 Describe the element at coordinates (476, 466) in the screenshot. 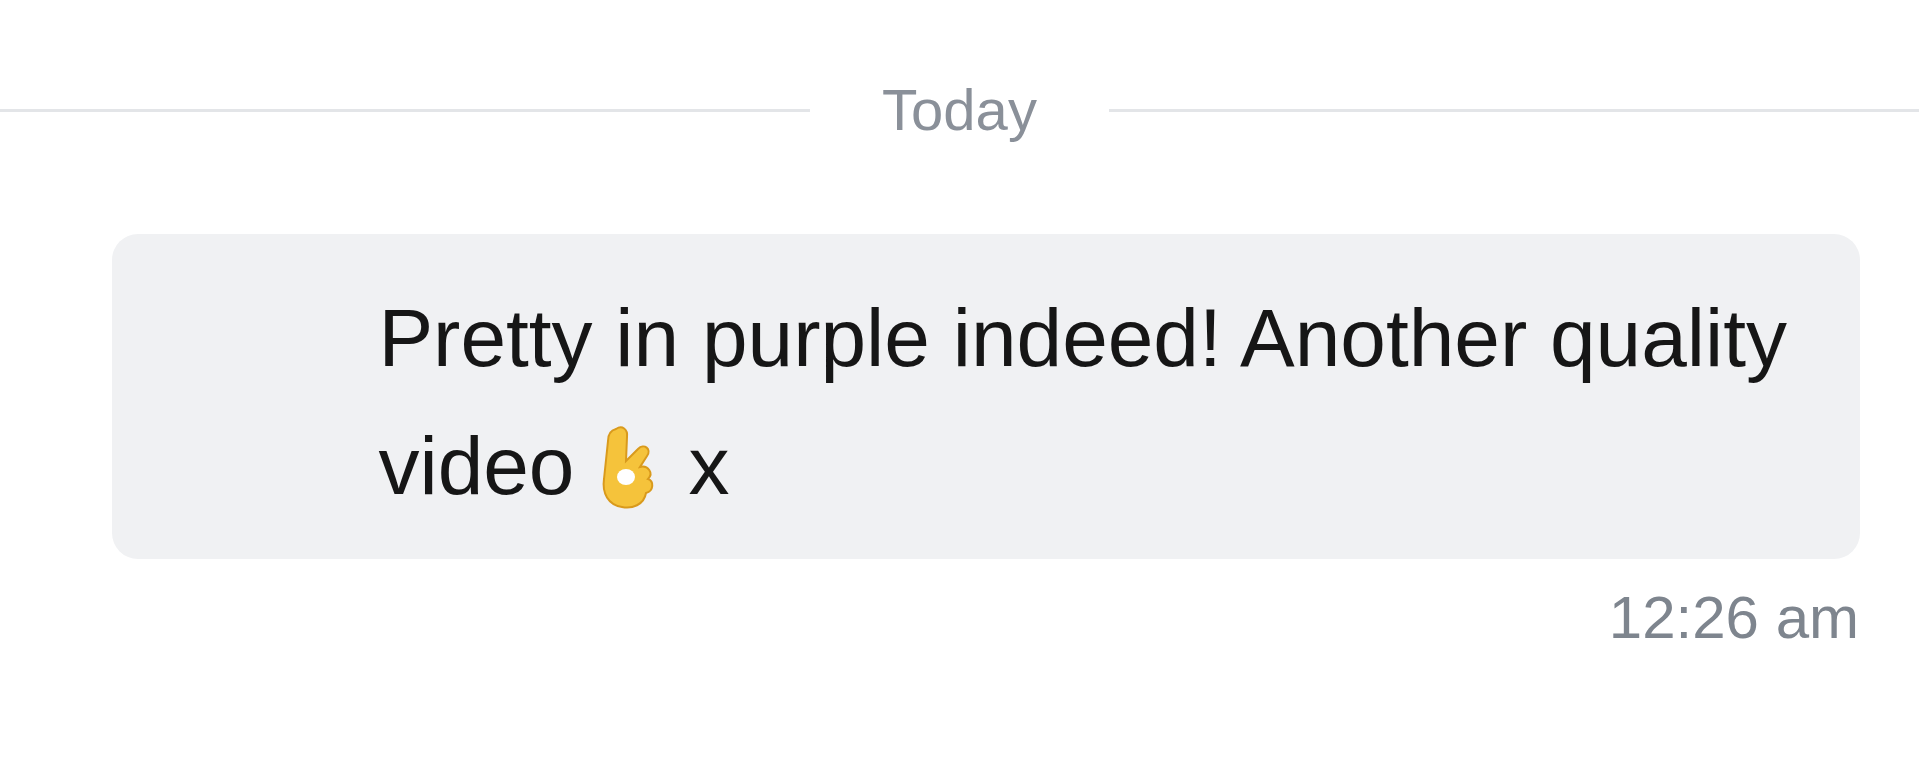

I see `message-text: video` at that location.